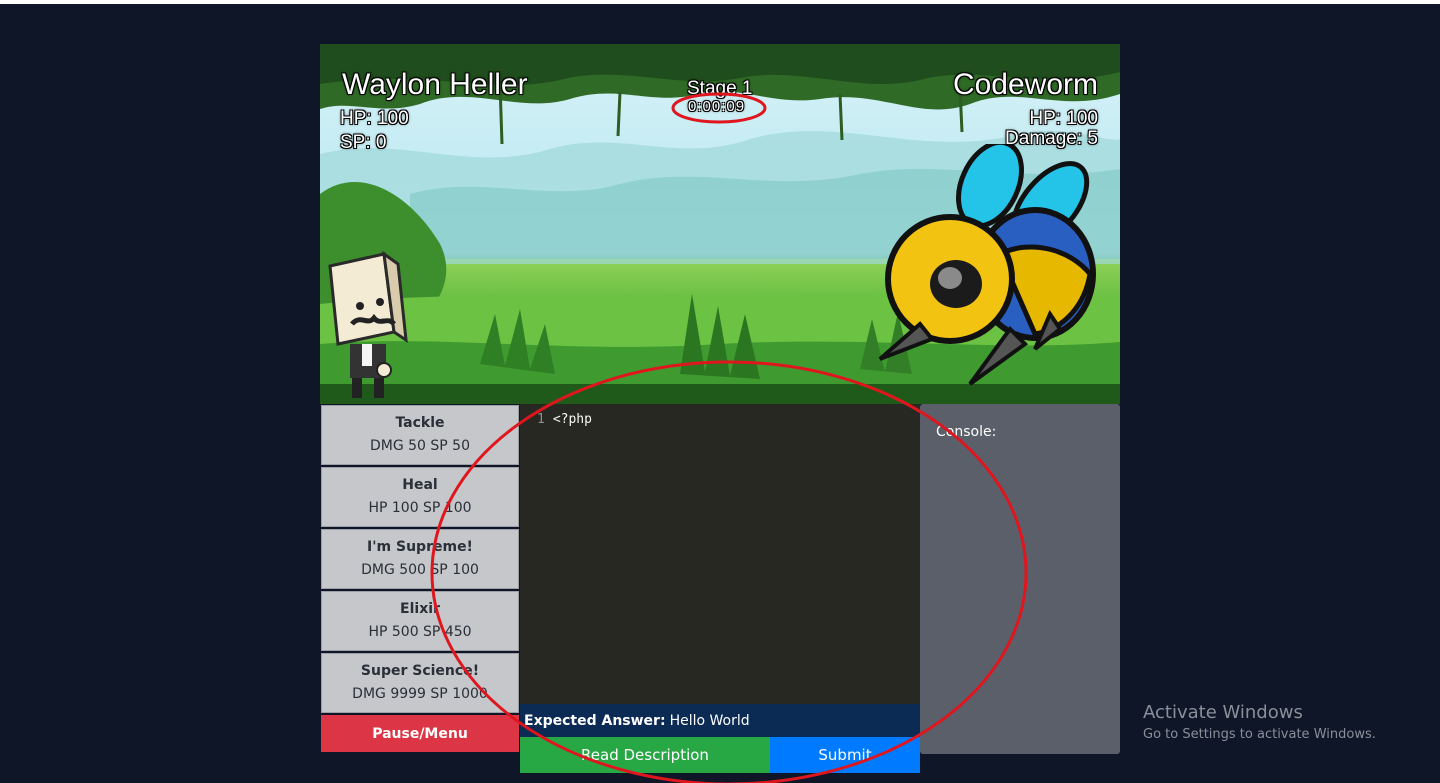 The image size is (1440, 783). I want to click on submit-button: Submit, so click(845, 755).